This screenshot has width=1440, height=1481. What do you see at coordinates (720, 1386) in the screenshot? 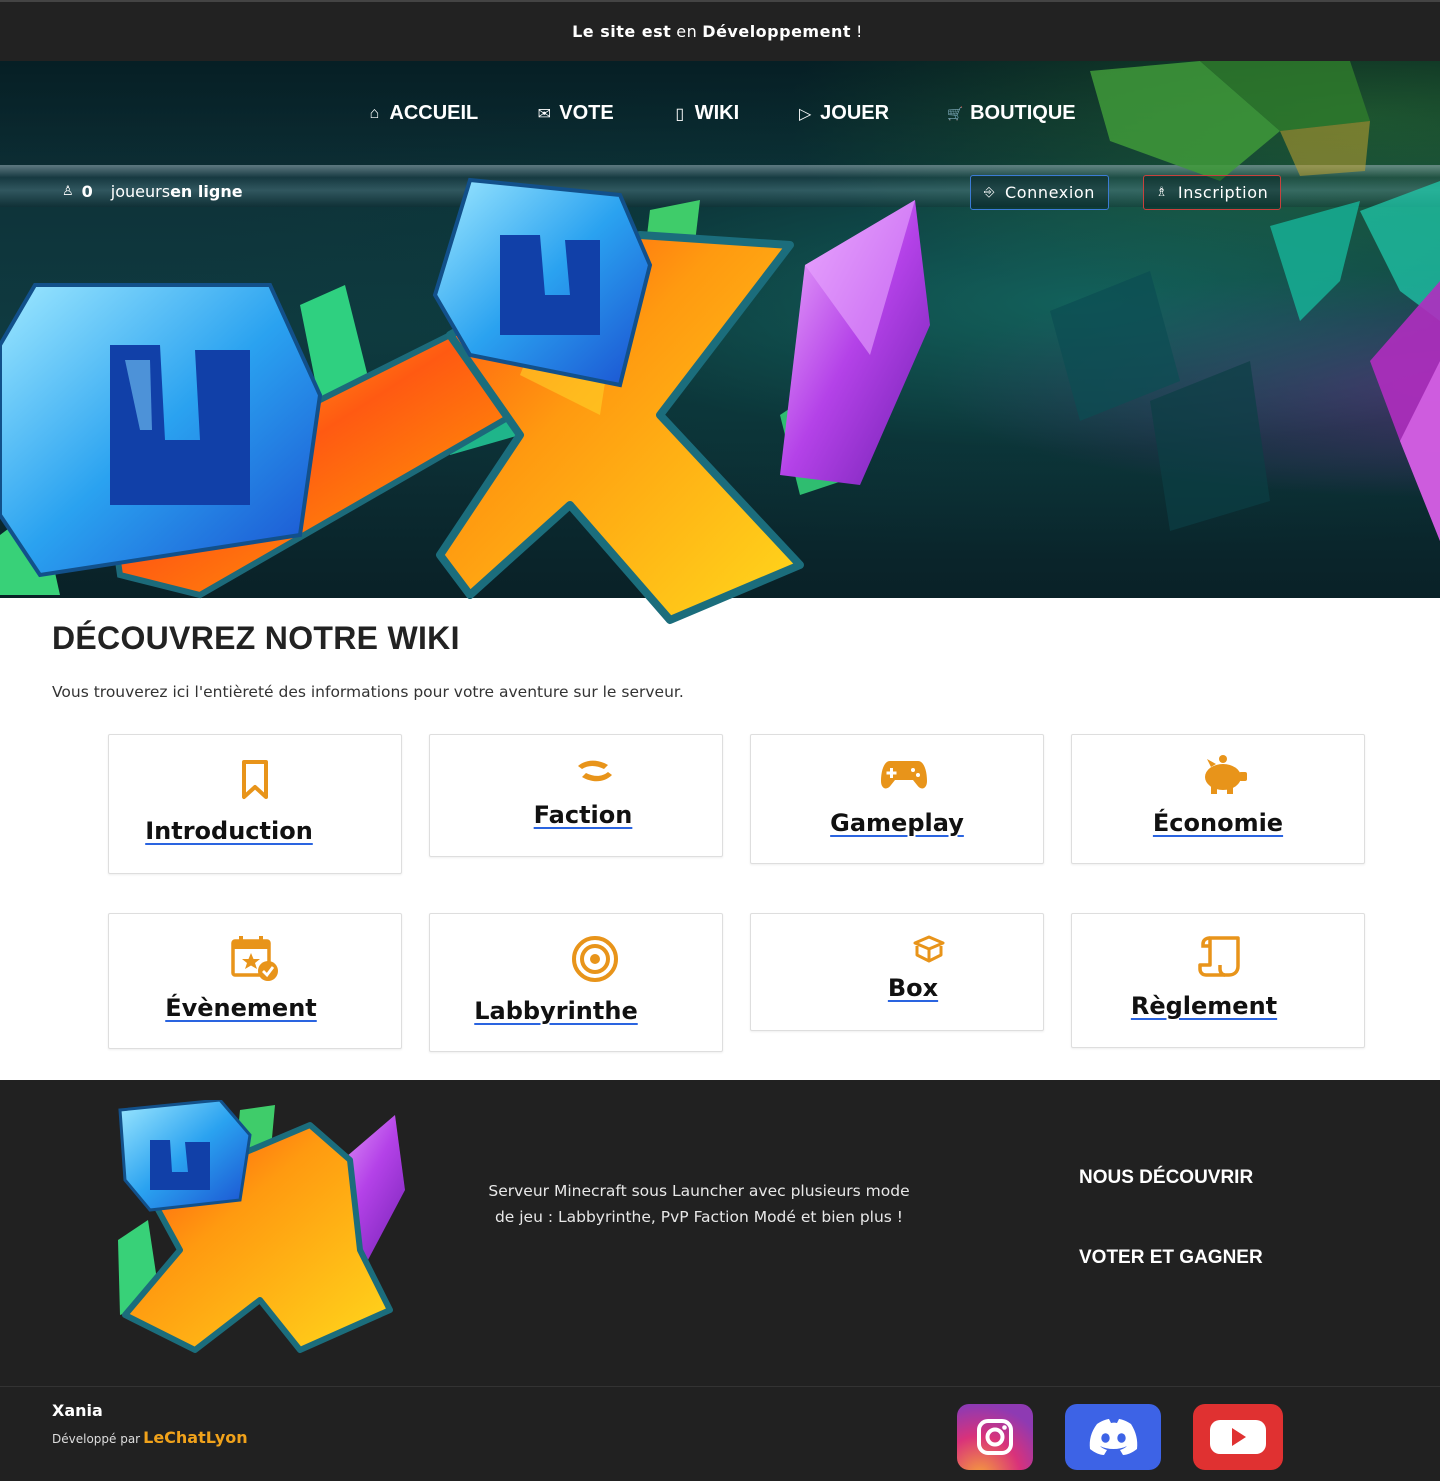
I see `footer-divider` at bounding box center [720, 1386].